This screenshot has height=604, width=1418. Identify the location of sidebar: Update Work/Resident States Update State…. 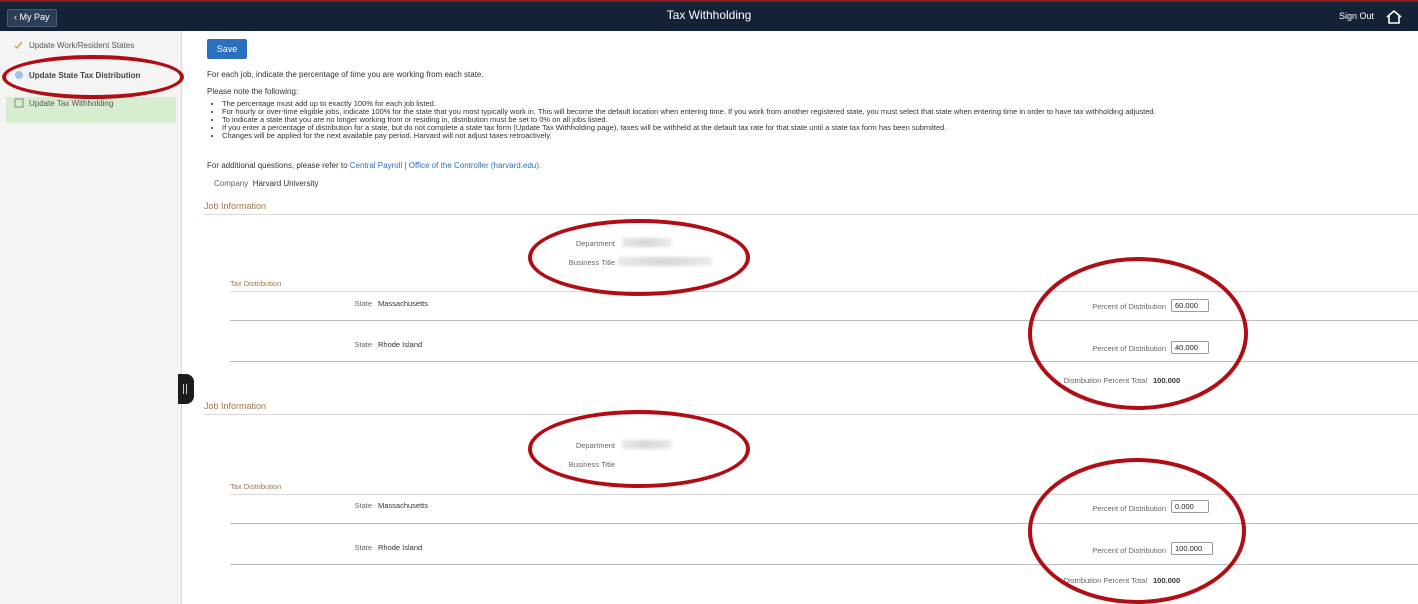
(91, 317).